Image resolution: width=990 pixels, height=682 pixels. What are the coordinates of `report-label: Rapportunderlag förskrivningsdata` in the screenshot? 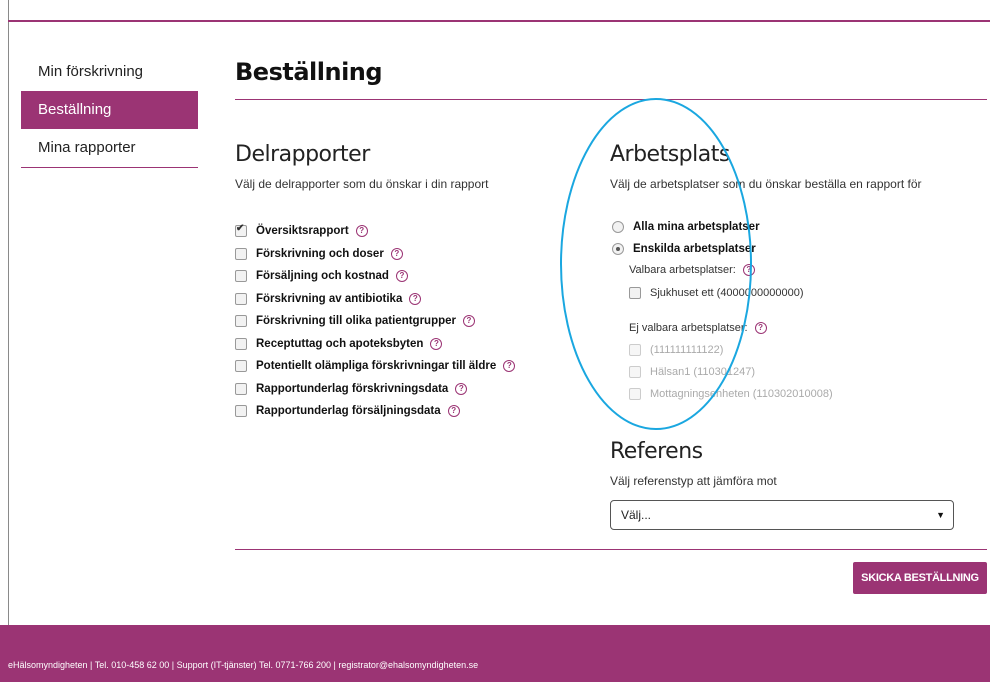 It's located at (352, 388).